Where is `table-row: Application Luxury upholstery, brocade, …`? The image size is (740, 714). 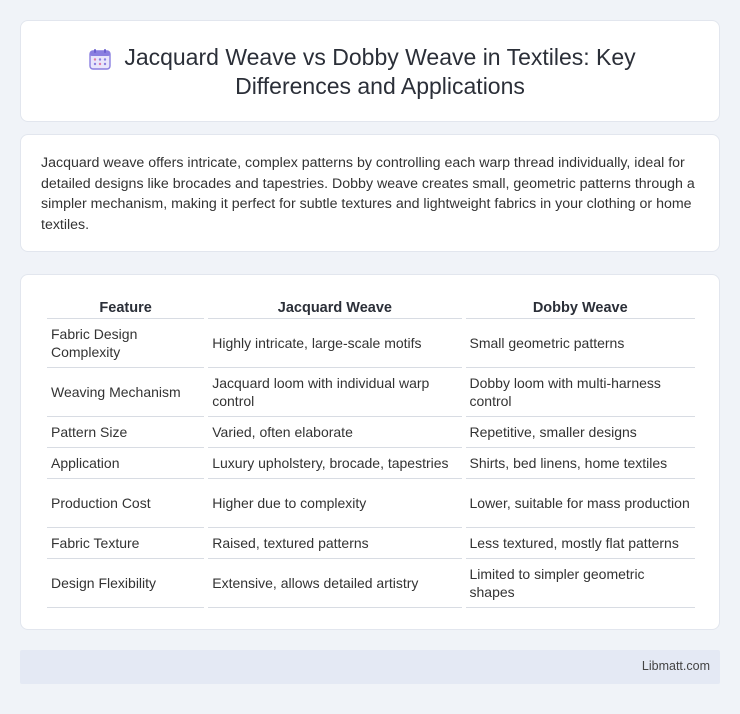 table-row: Application Luxury upholstery, brocade, … is located at coordinates (371, 463).